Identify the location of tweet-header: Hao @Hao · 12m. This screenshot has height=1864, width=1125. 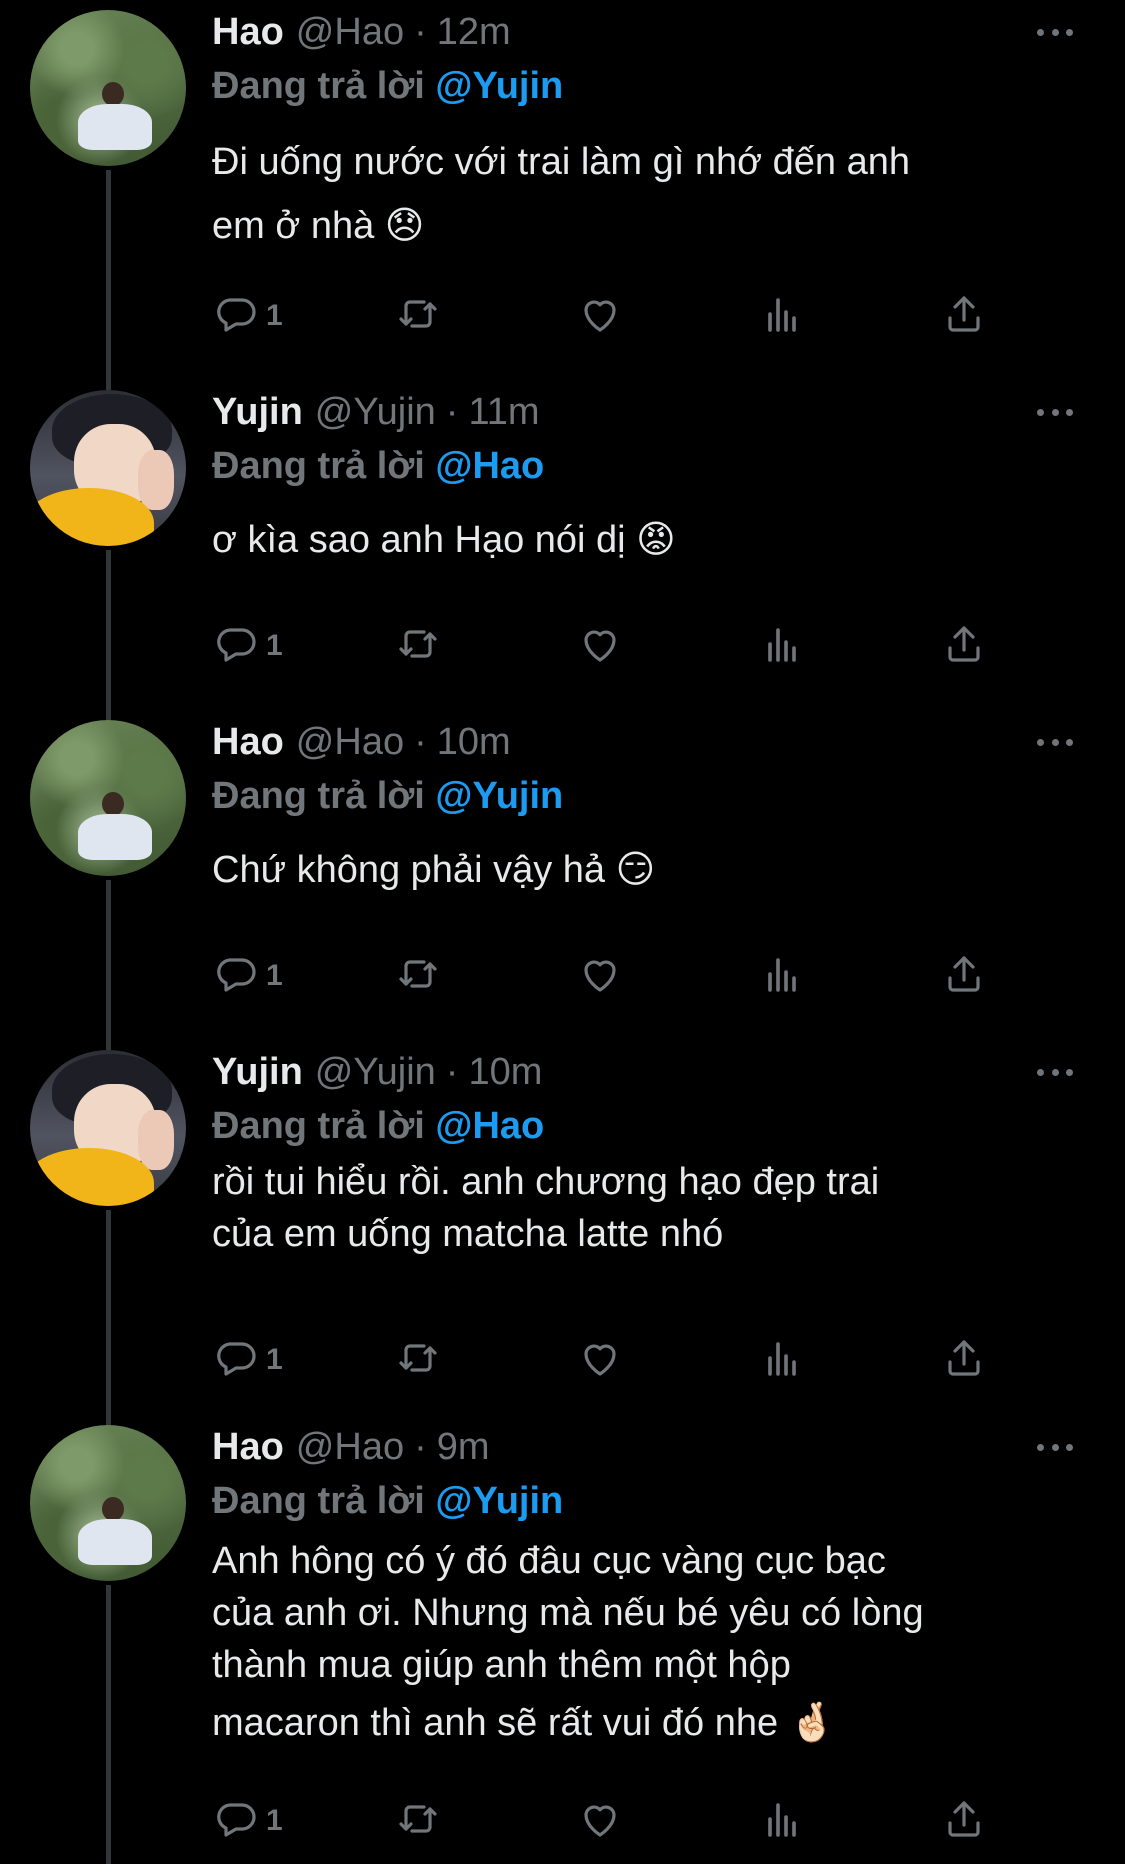
(361, 32).